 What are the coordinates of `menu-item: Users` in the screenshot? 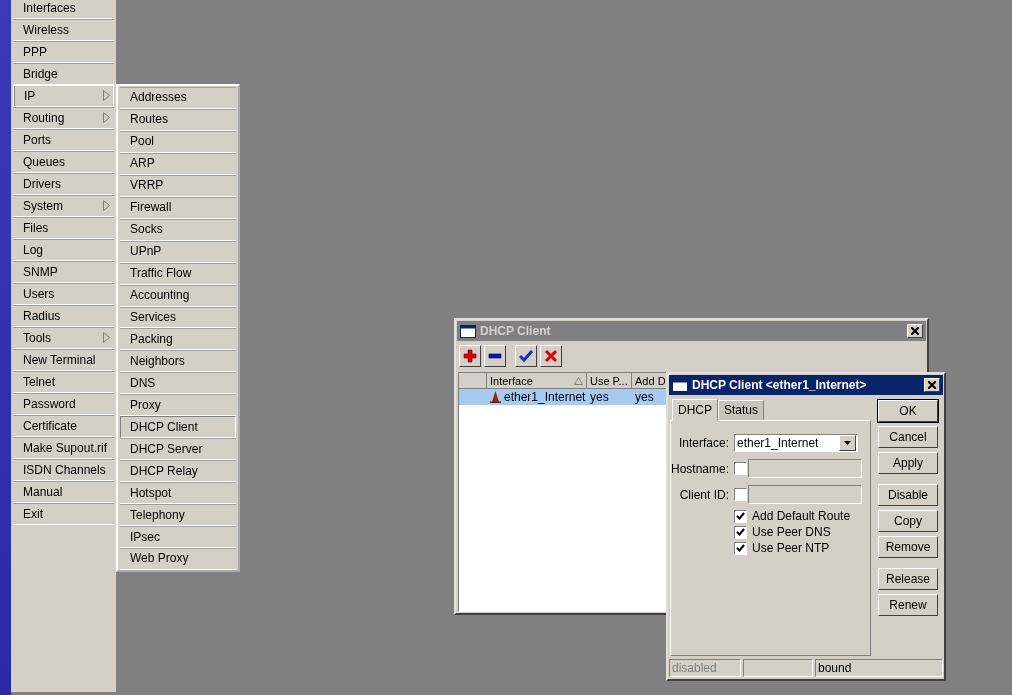 It's located at (63, 294).